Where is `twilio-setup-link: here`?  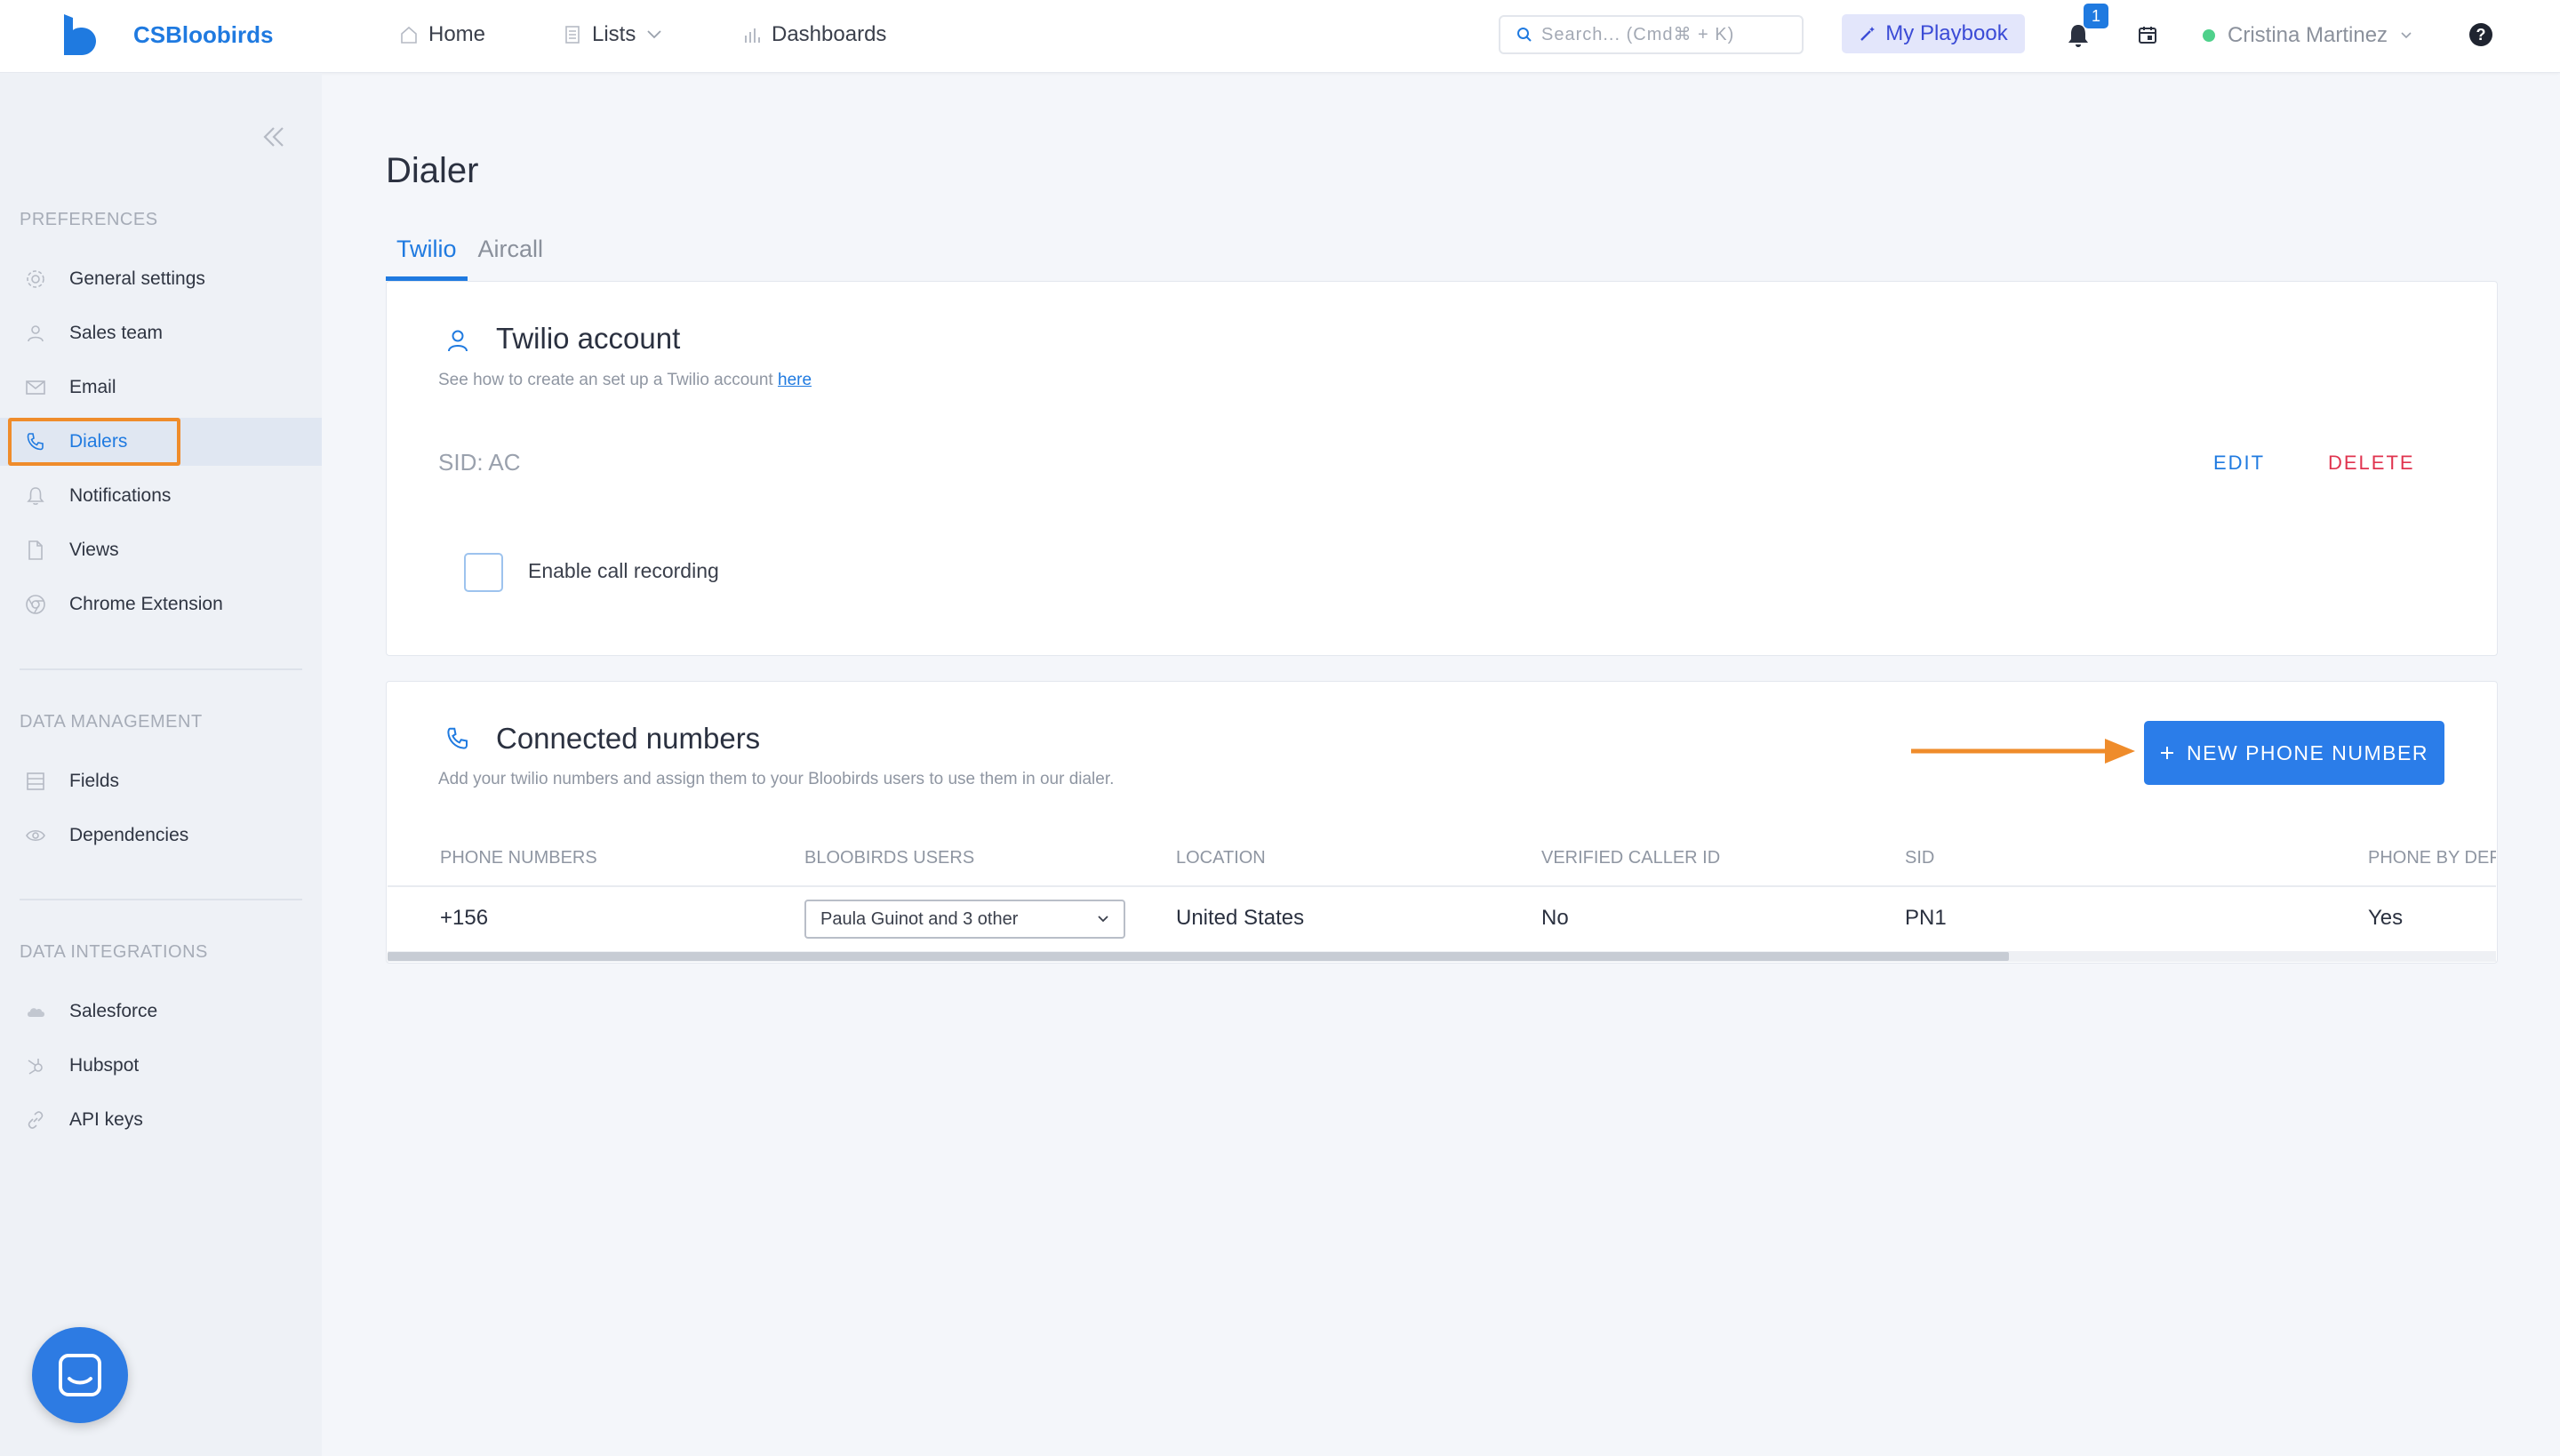 twilio-setup-link: here is located at coordinates (795, 380).